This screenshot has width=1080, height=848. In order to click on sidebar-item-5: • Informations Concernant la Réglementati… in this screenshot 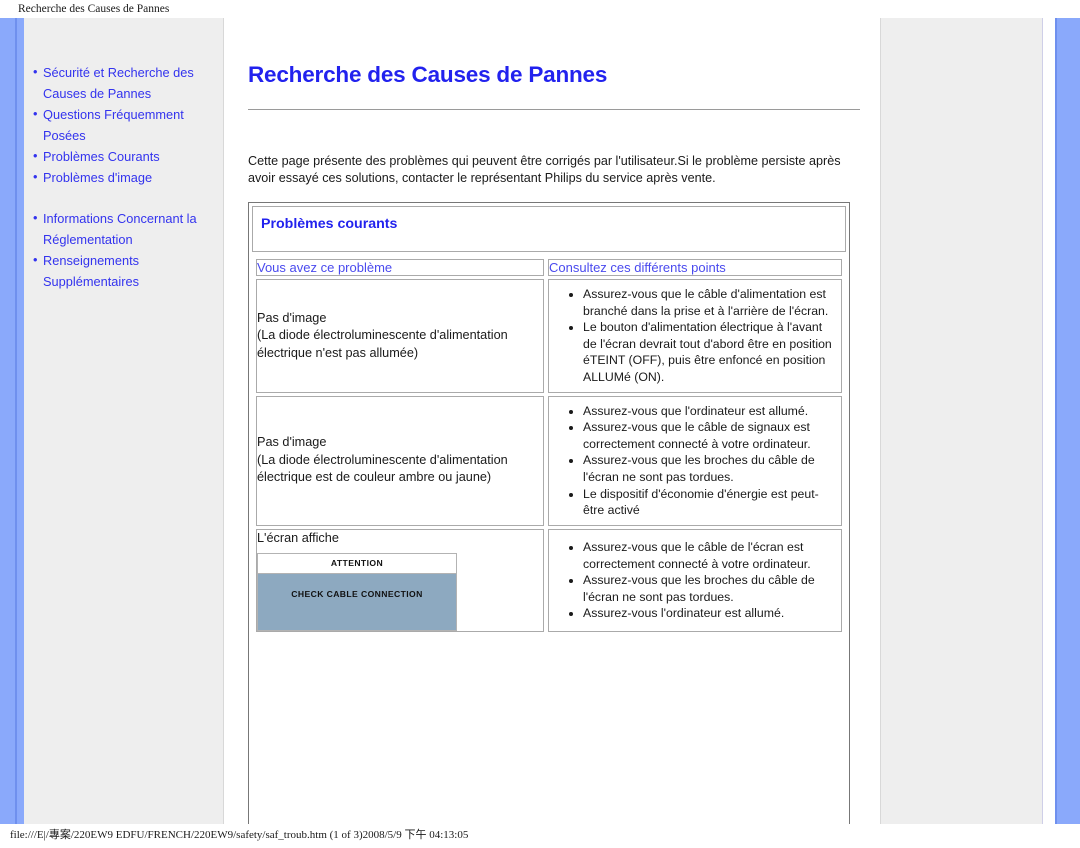, I will do `click(123, 229)`.